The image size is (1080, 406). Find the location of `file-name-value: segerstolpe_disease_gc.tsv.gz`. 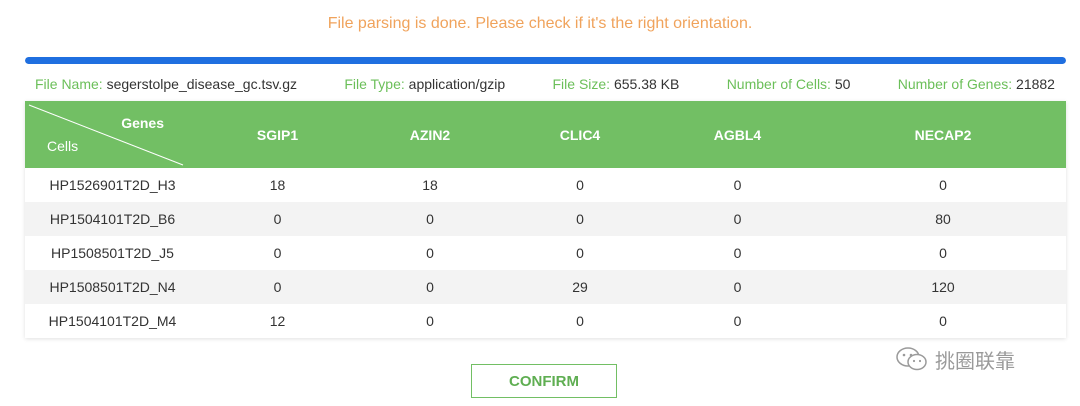

file-name-value: segerstolpe_disease_gc.tsv.gz is located at coordinates (201, 84).